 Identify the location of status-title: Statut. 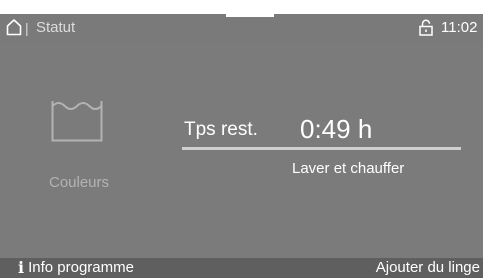
(56, 27).